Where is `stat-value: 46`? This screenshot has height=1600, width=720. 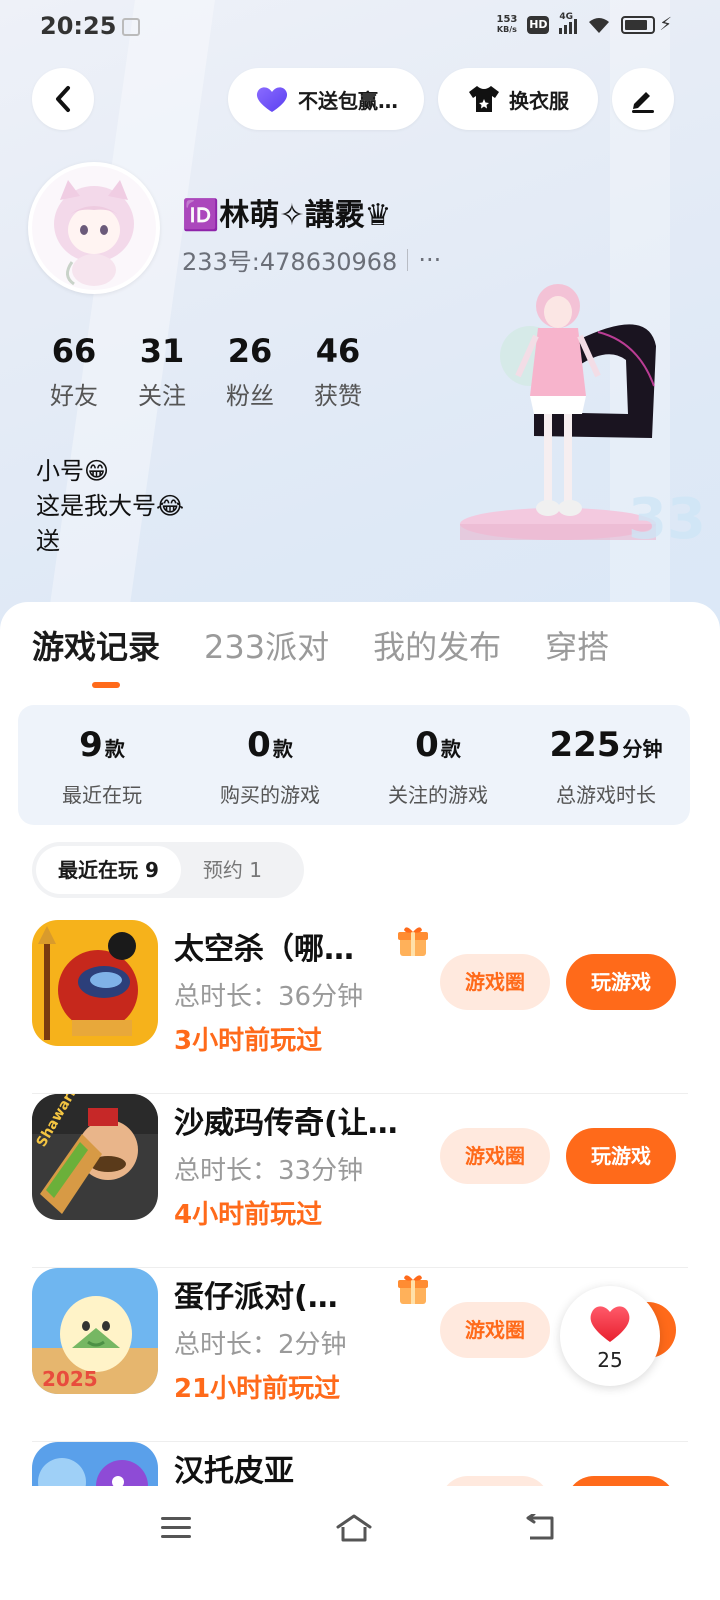 stat-value: 46 is located at coordinates (338, 351).